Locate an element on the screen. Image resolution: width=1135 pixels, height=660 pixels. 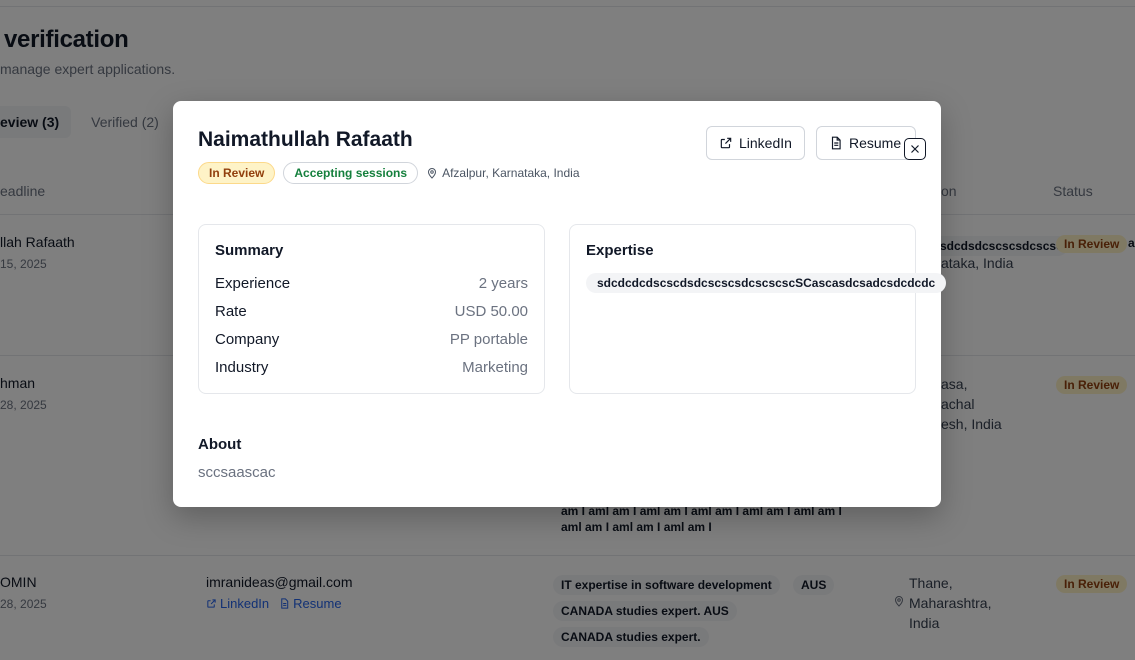
expert-name: Naimathullah Rafaath is located at coordinates (305, 139).